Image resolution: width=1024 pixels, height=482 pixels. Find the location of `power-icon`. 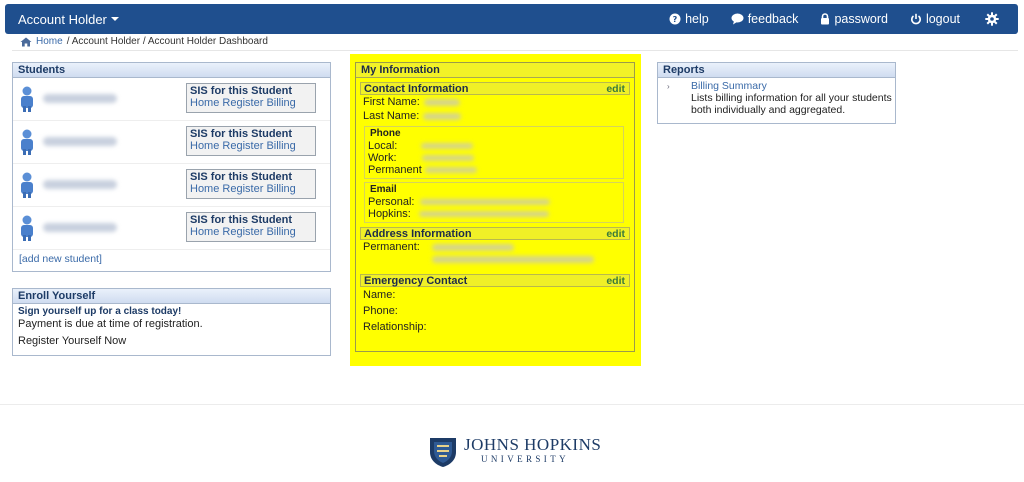

power-icon is located at coordinates (915, 19).